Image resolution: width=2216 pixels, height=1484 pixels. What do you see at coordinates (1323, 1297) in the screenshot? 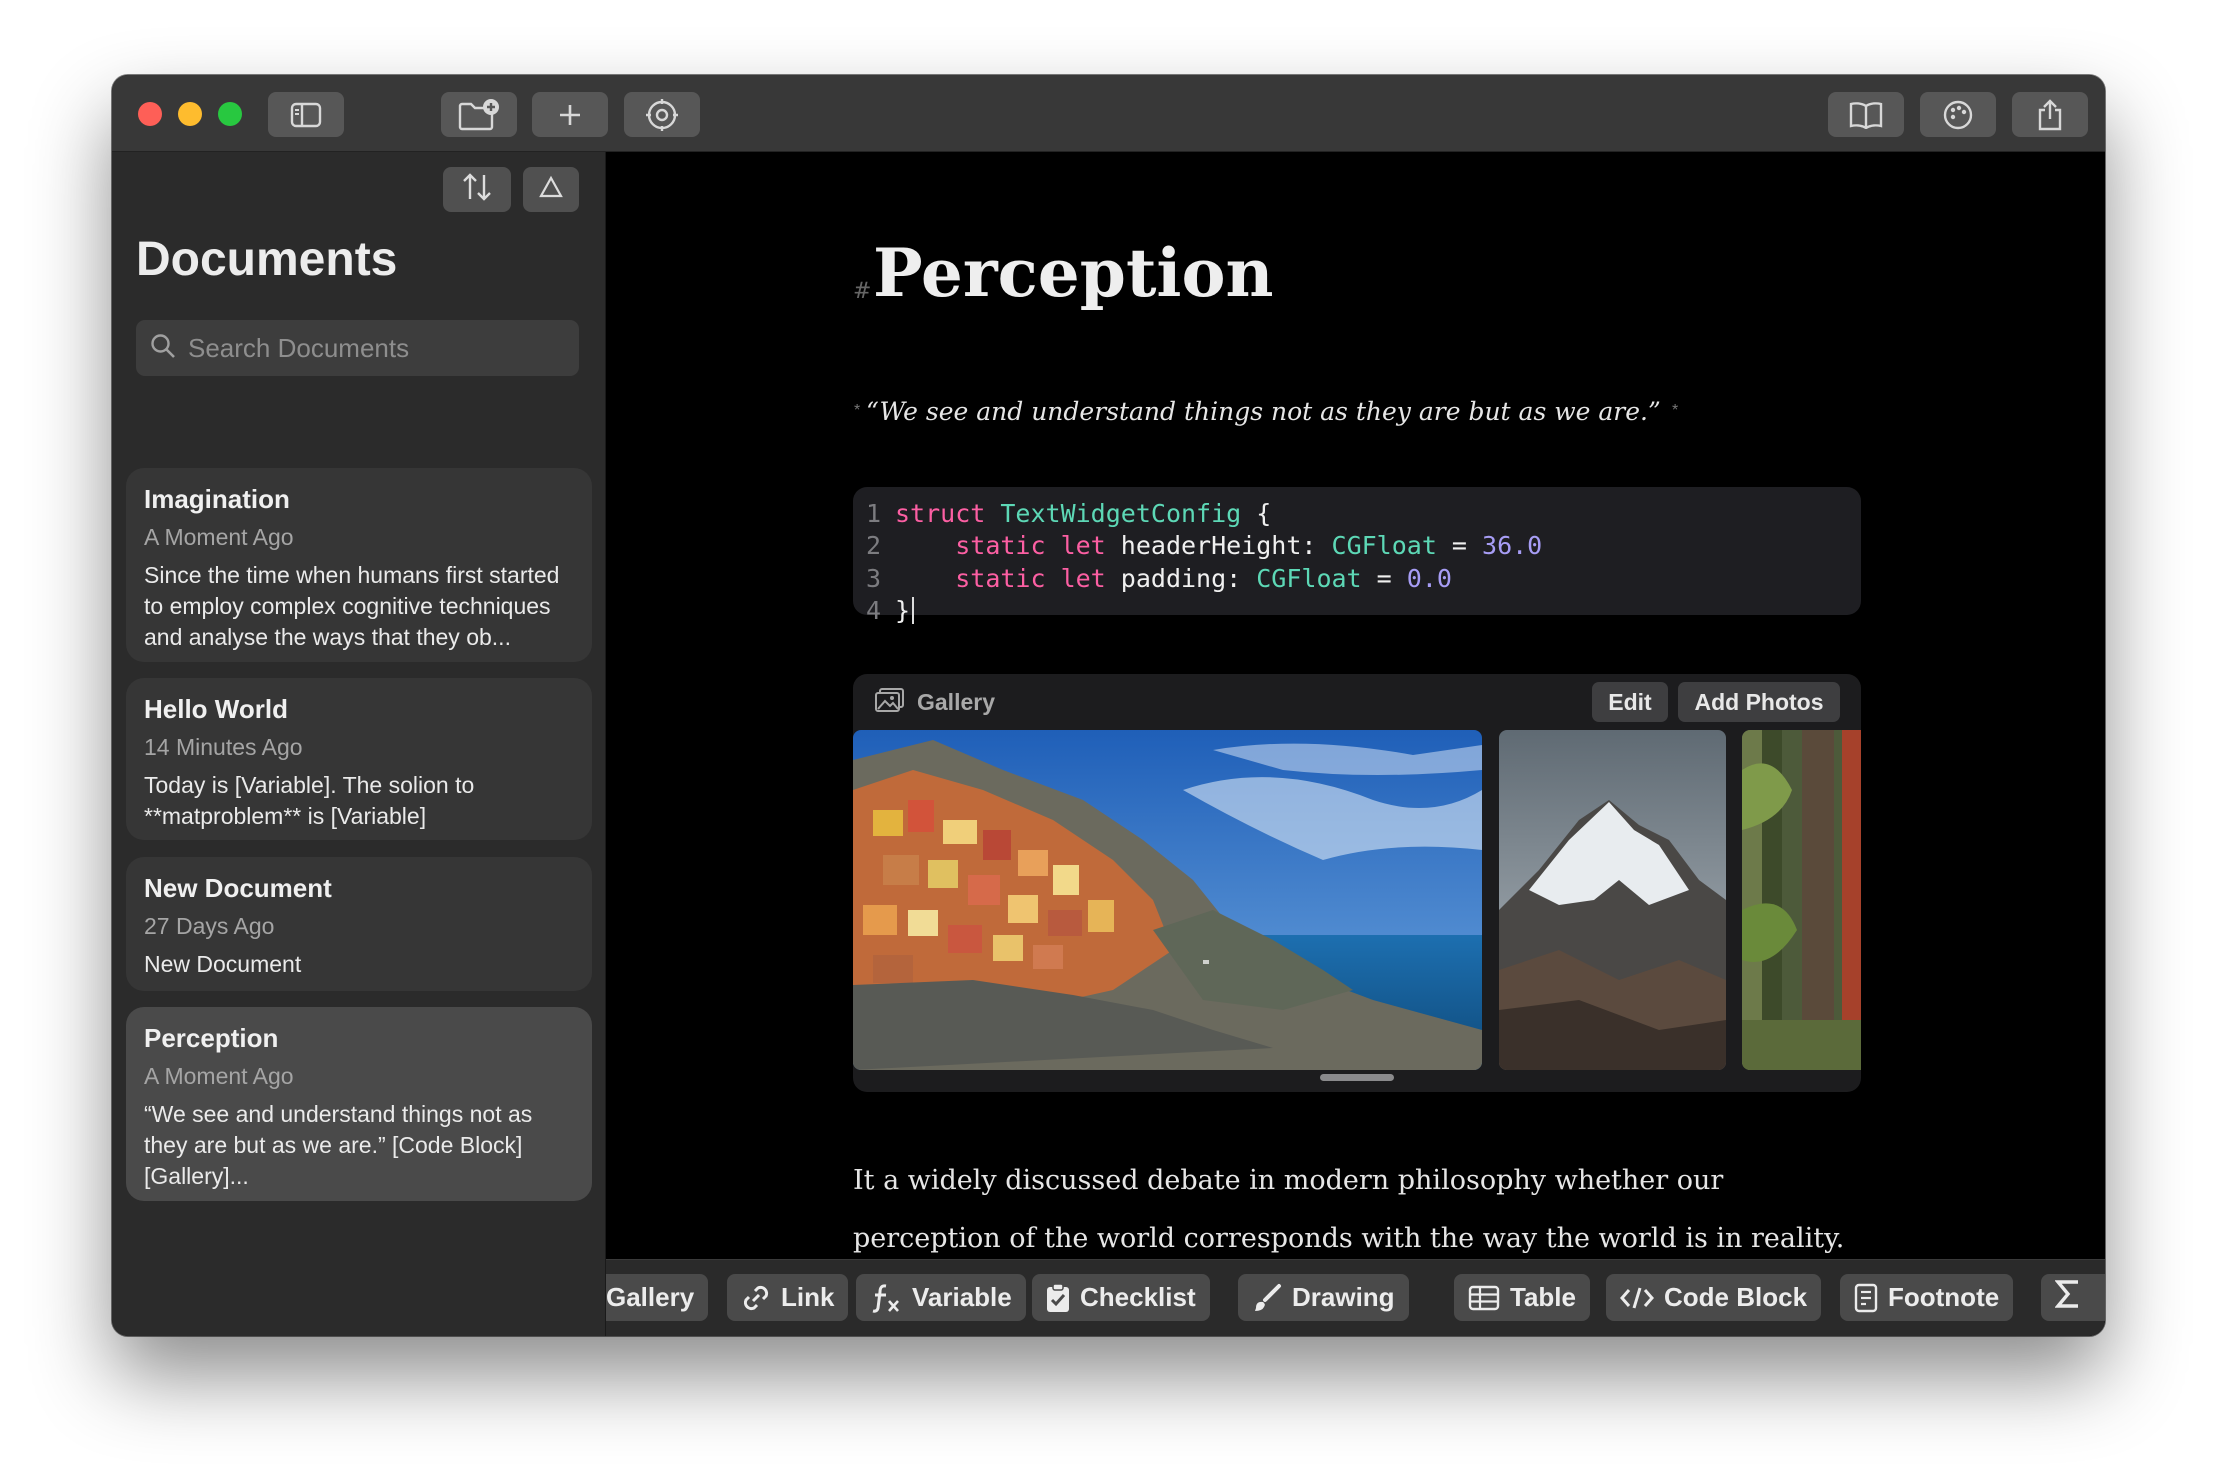
I see `insert-drawing-button: Drawing` at bounding box center [1323, 1297].